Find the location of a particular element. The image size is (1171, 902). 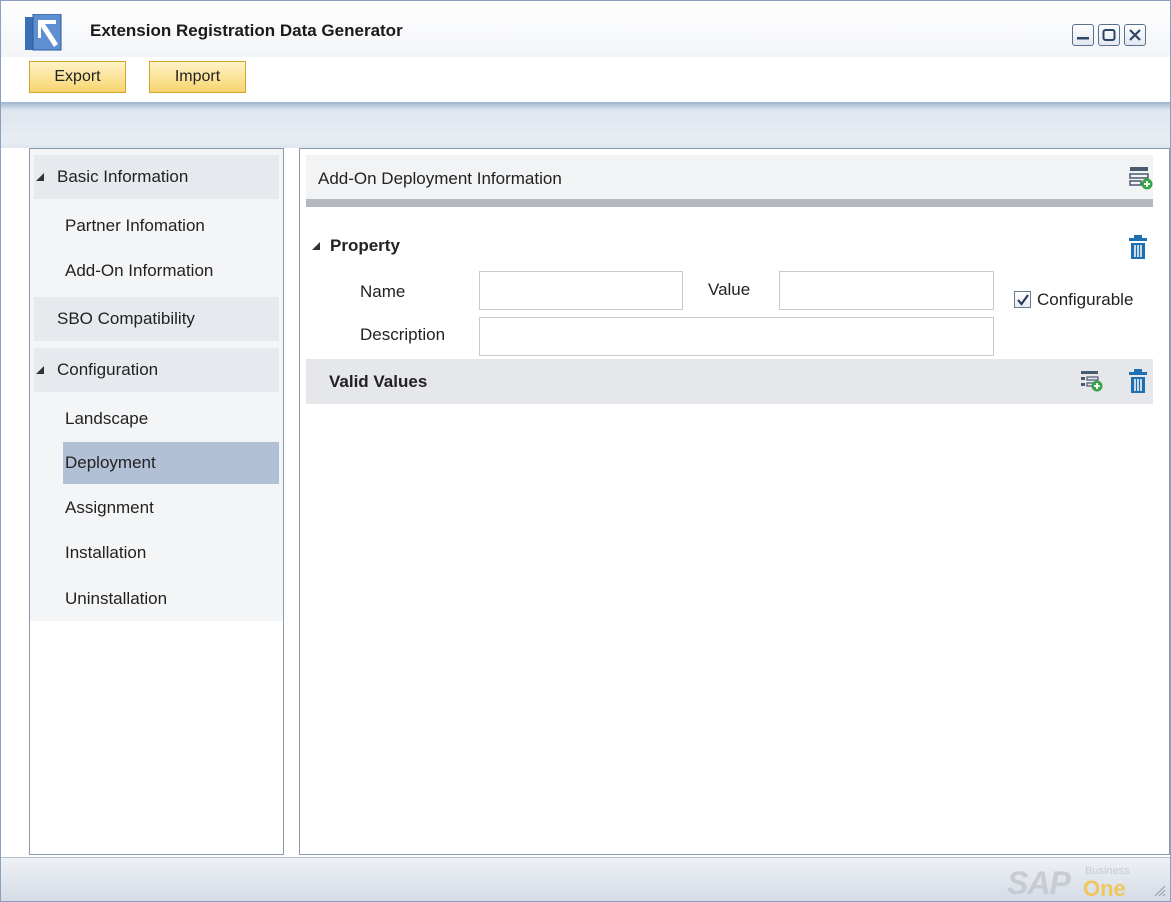

valid-values-heading: Valid Values is located at coordinates (378, 381).